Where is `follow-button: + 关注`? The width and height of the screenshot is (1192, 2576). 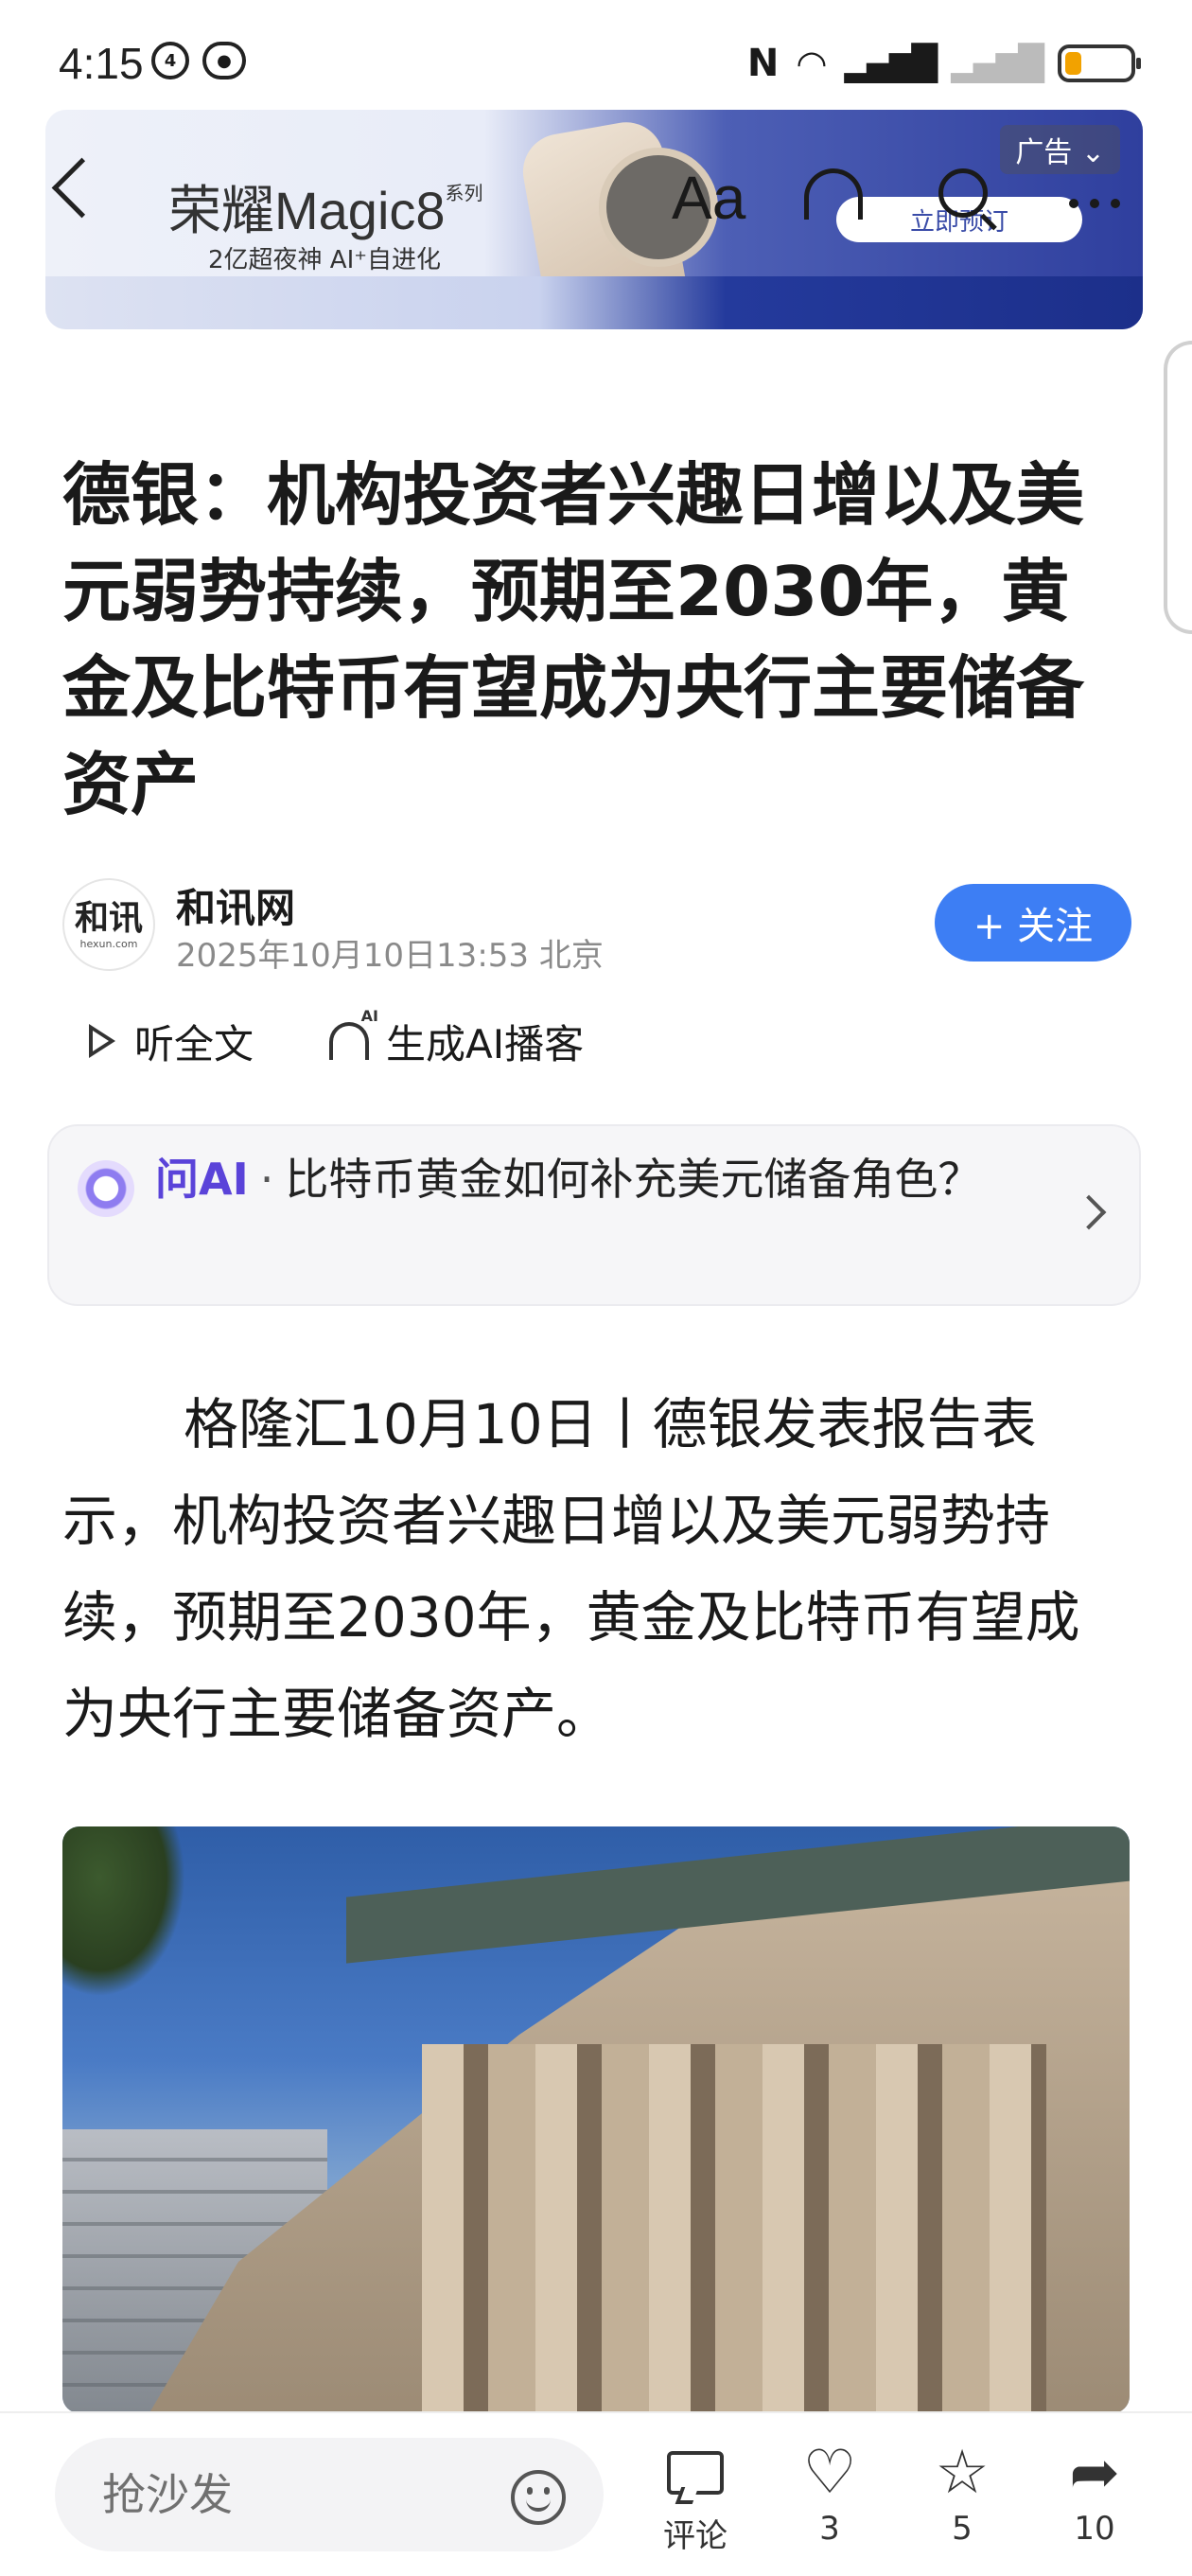
follow-button: + 关注 is located at coordinates (1033, 923).